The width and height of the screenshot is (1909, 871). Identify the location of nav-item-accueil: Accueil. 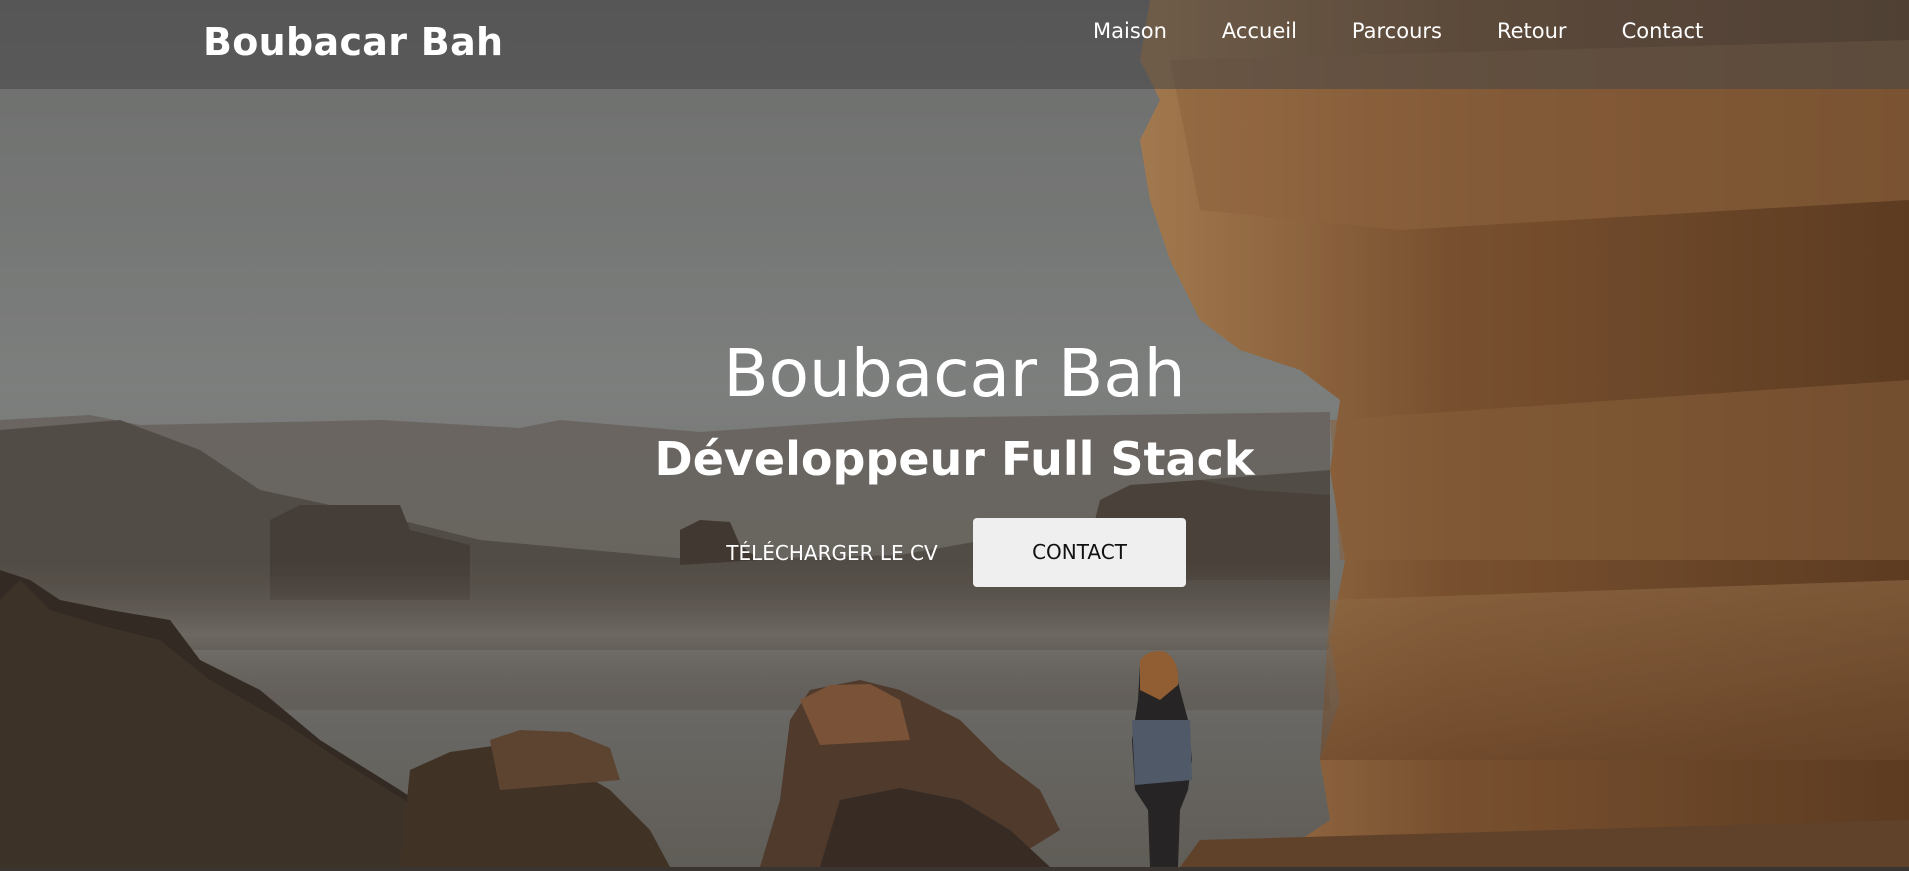
(1259, 31).